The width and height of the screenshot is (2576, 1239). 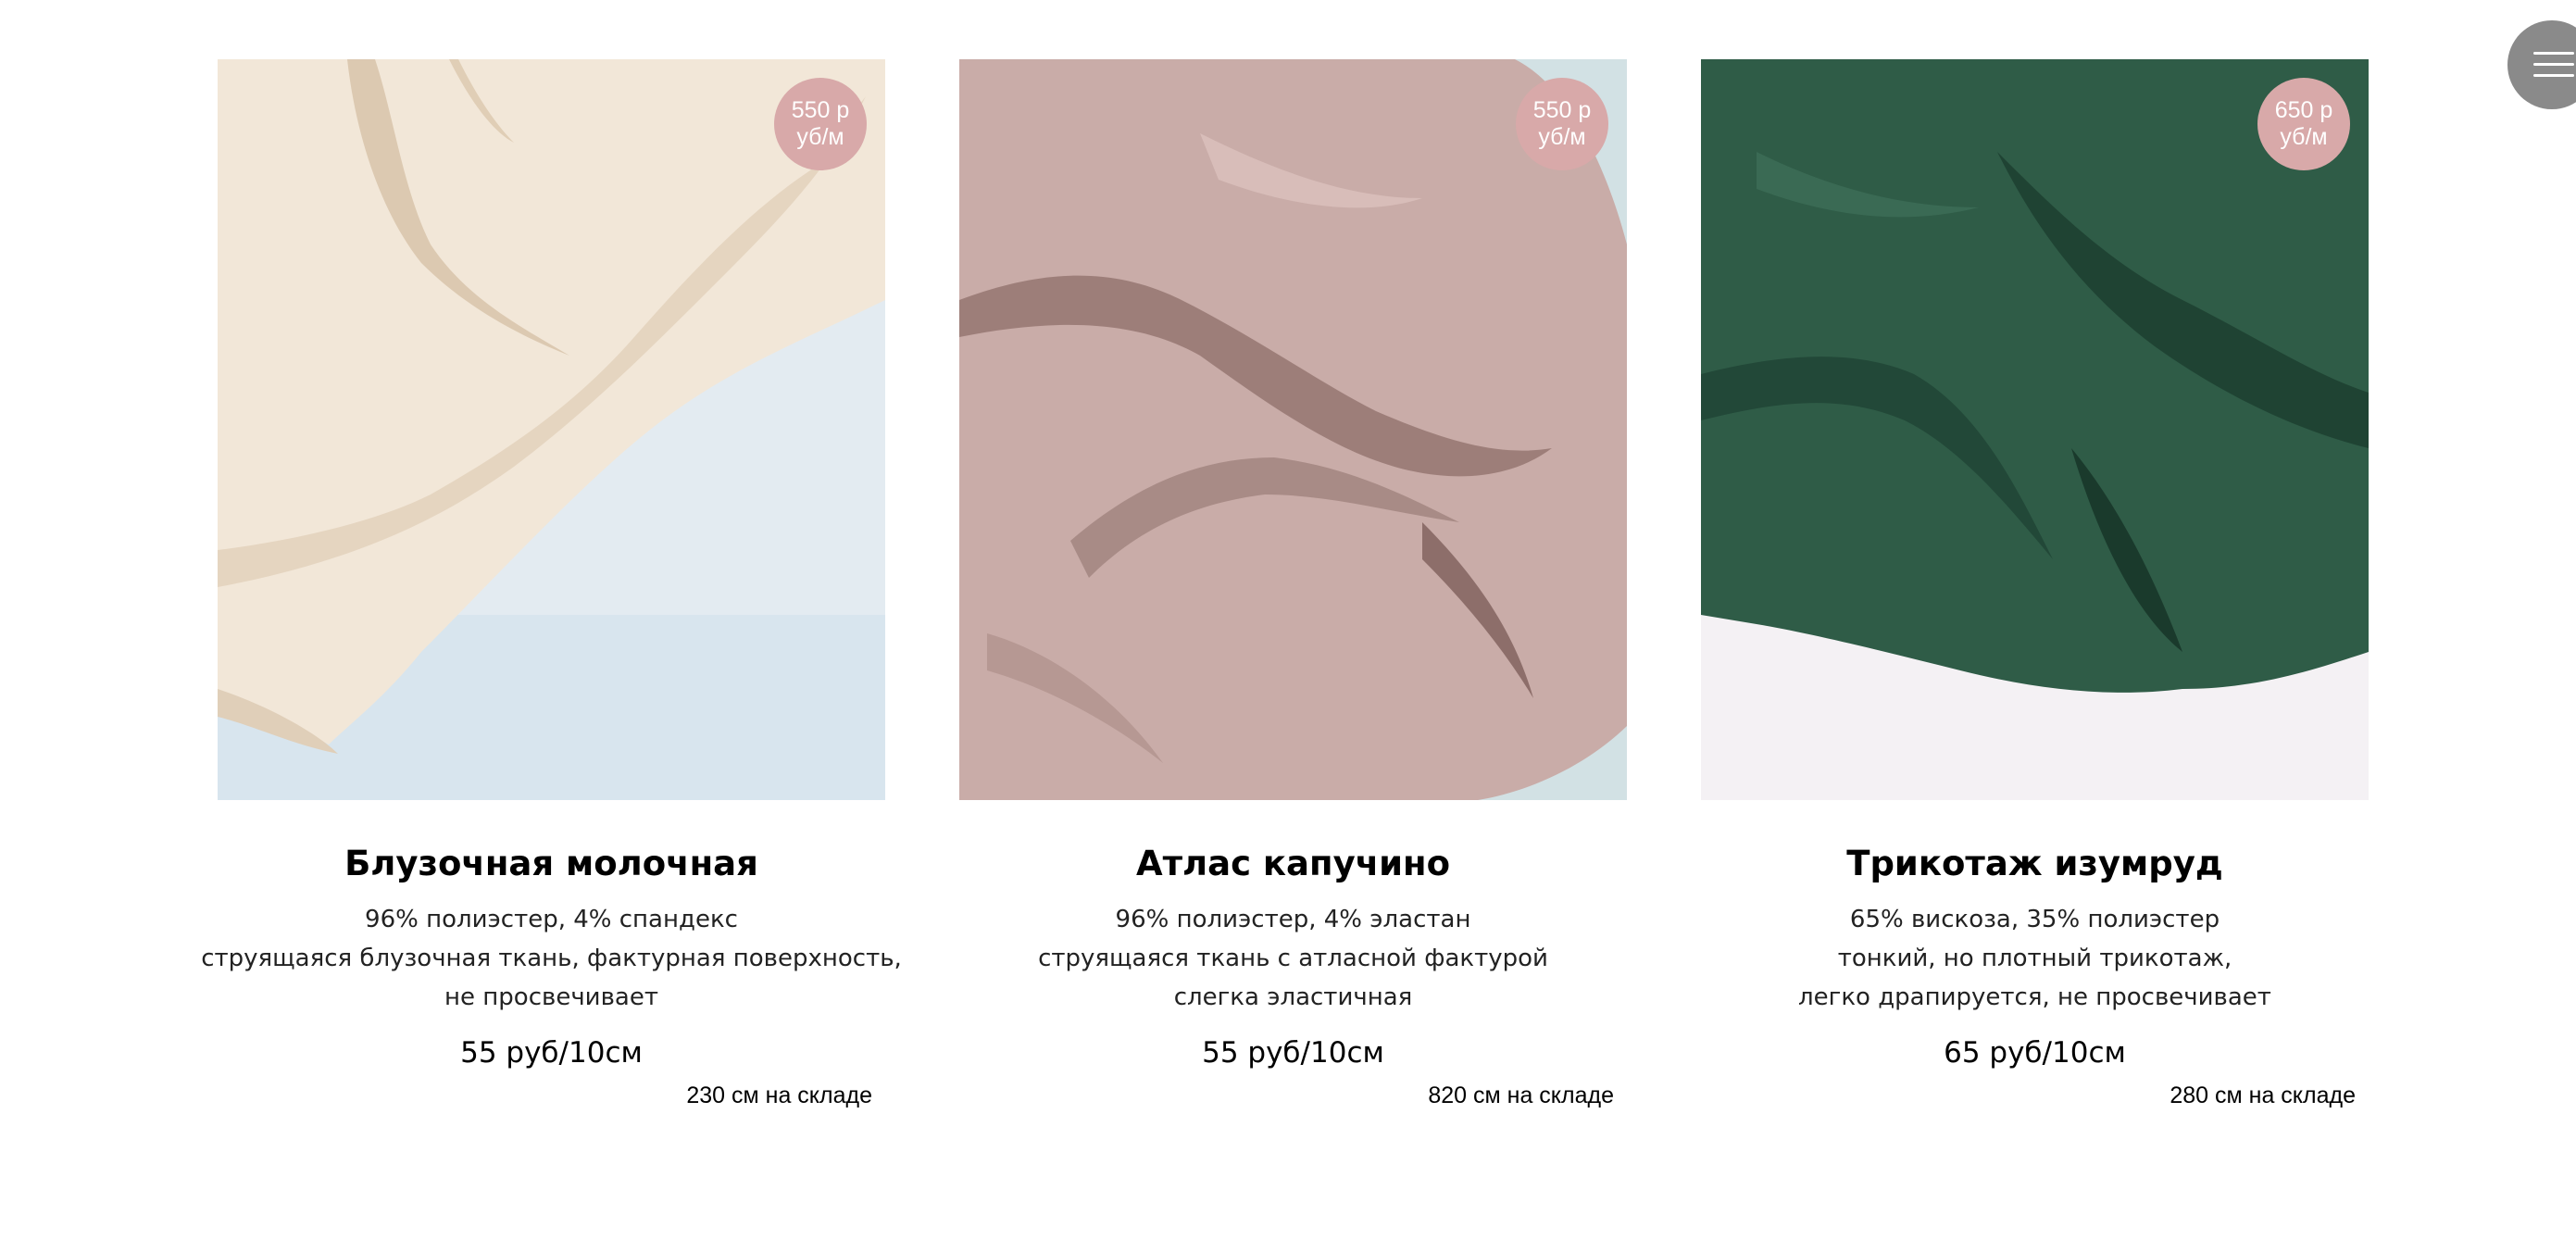 I want to click on description-line: тонкий, но плотный трикотаж,, so click(x=2035, y=958).